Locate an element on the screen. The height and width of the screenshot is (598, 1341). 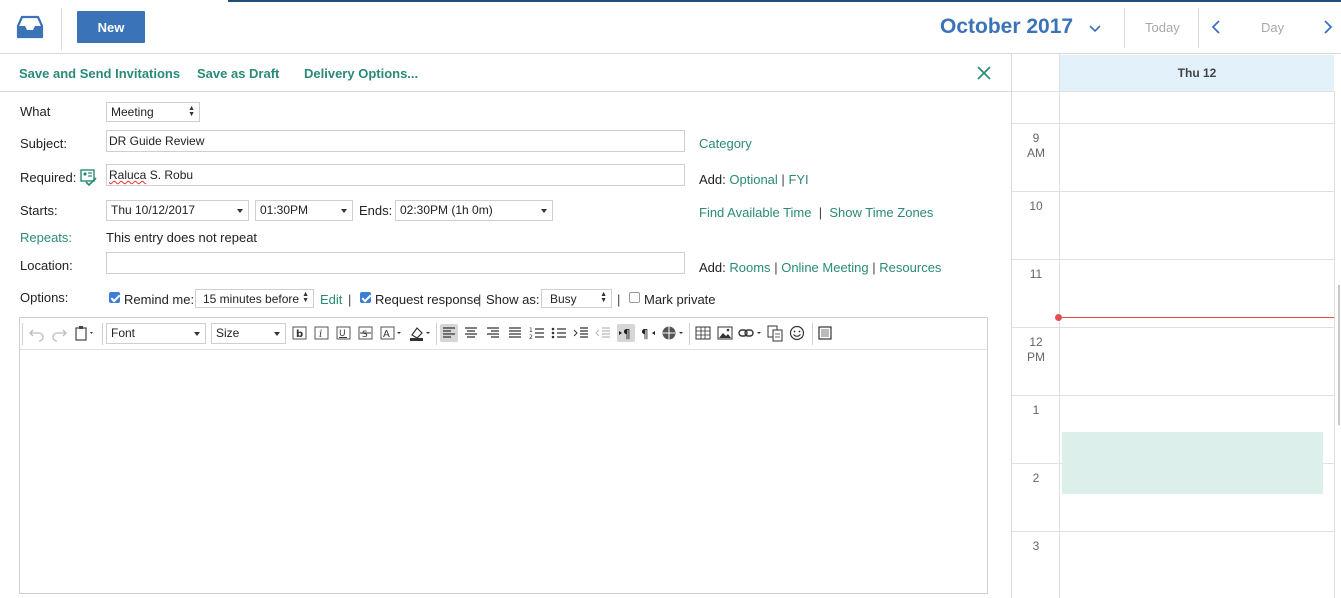
reminder-select: 15 minutes before ▲ ▼ is located at coordinates (254, 298).